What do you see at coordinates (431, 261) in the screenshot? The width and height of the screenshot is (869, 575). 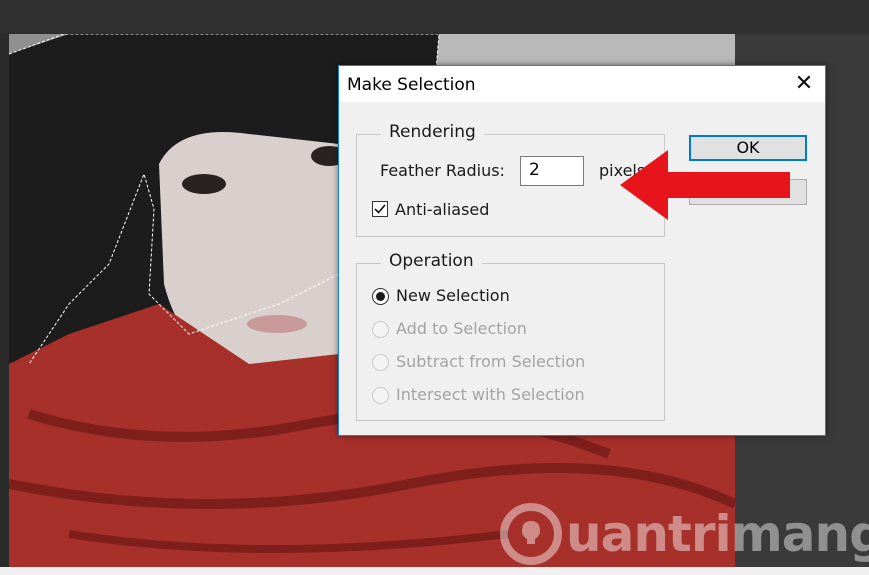 I see `operation-legend: Operation` at bounding box center [431, 261].